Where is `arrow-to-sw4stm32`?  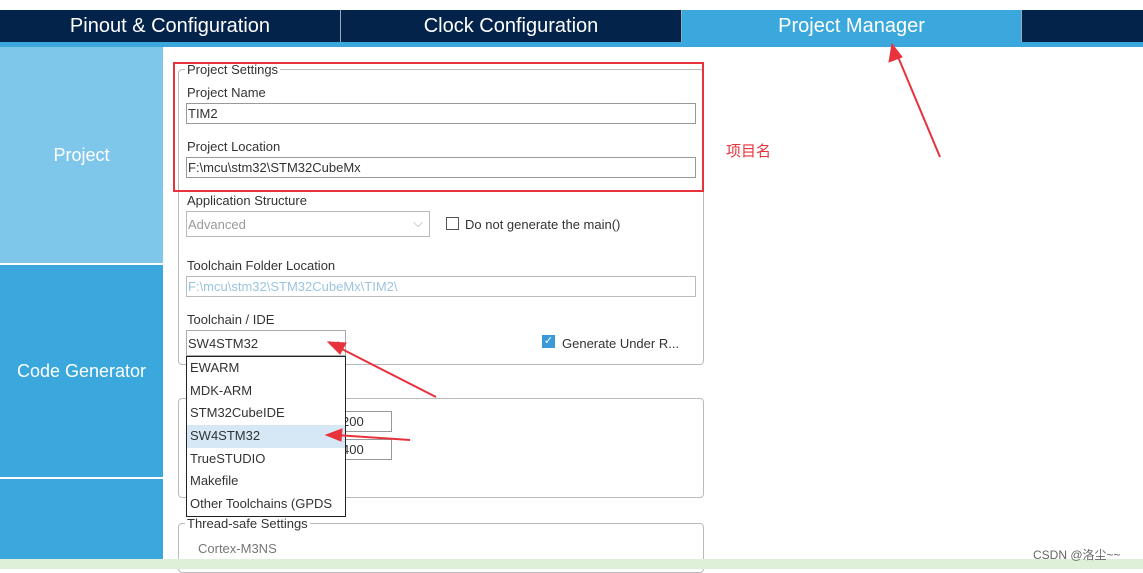
arrow-to-sw4stm32 is located at coordinates (373, 437).